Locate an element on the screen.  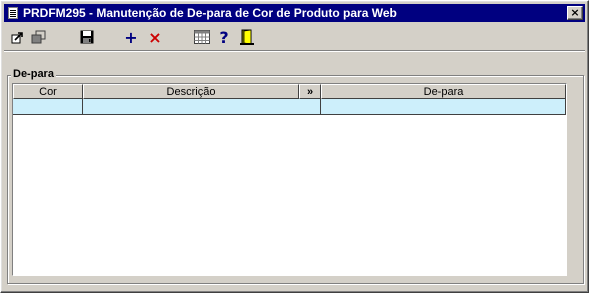
help-button: ? is located at coordinates (224, 37).